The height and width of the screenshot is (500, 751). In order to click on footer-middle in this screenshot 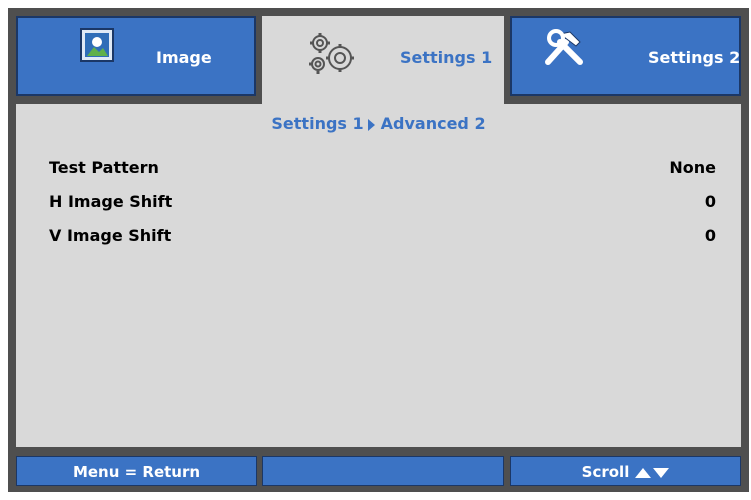, I will do `click(383, 471)`.